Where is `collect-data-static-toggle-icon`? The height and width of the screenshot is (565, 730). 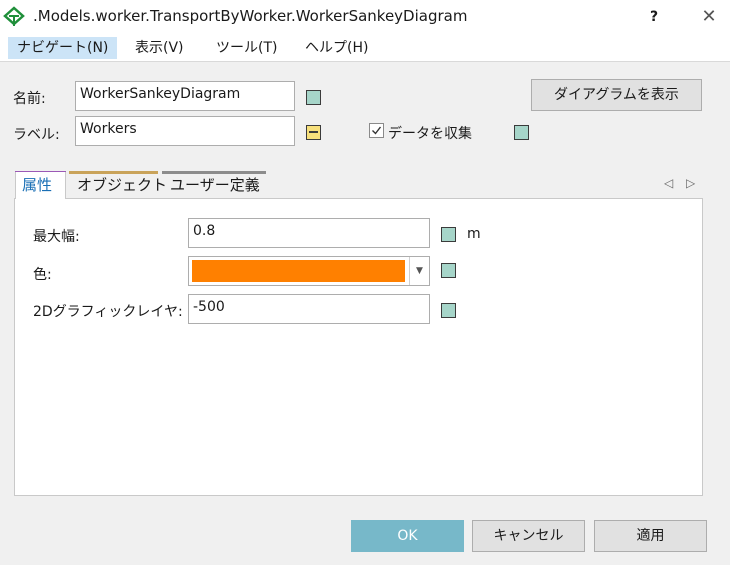
collect-data-static-toggle-icon is located at coordinates (521, 132).